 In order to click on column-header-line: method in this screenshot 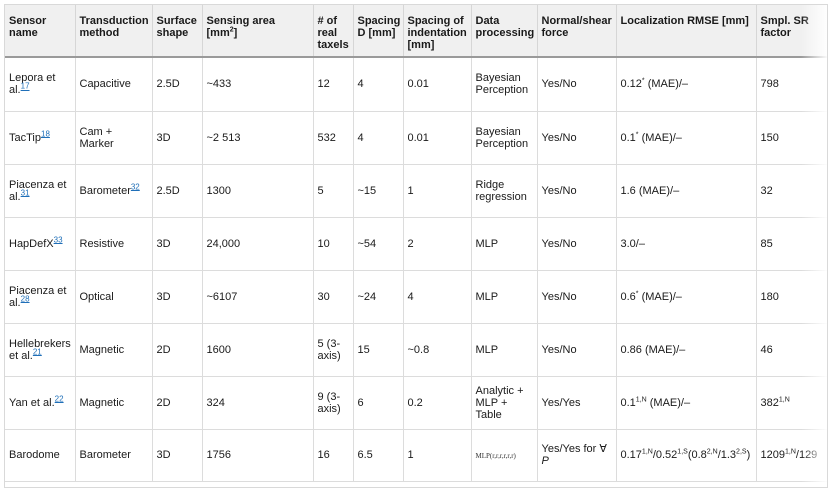, I will do `click(99, 33)`.